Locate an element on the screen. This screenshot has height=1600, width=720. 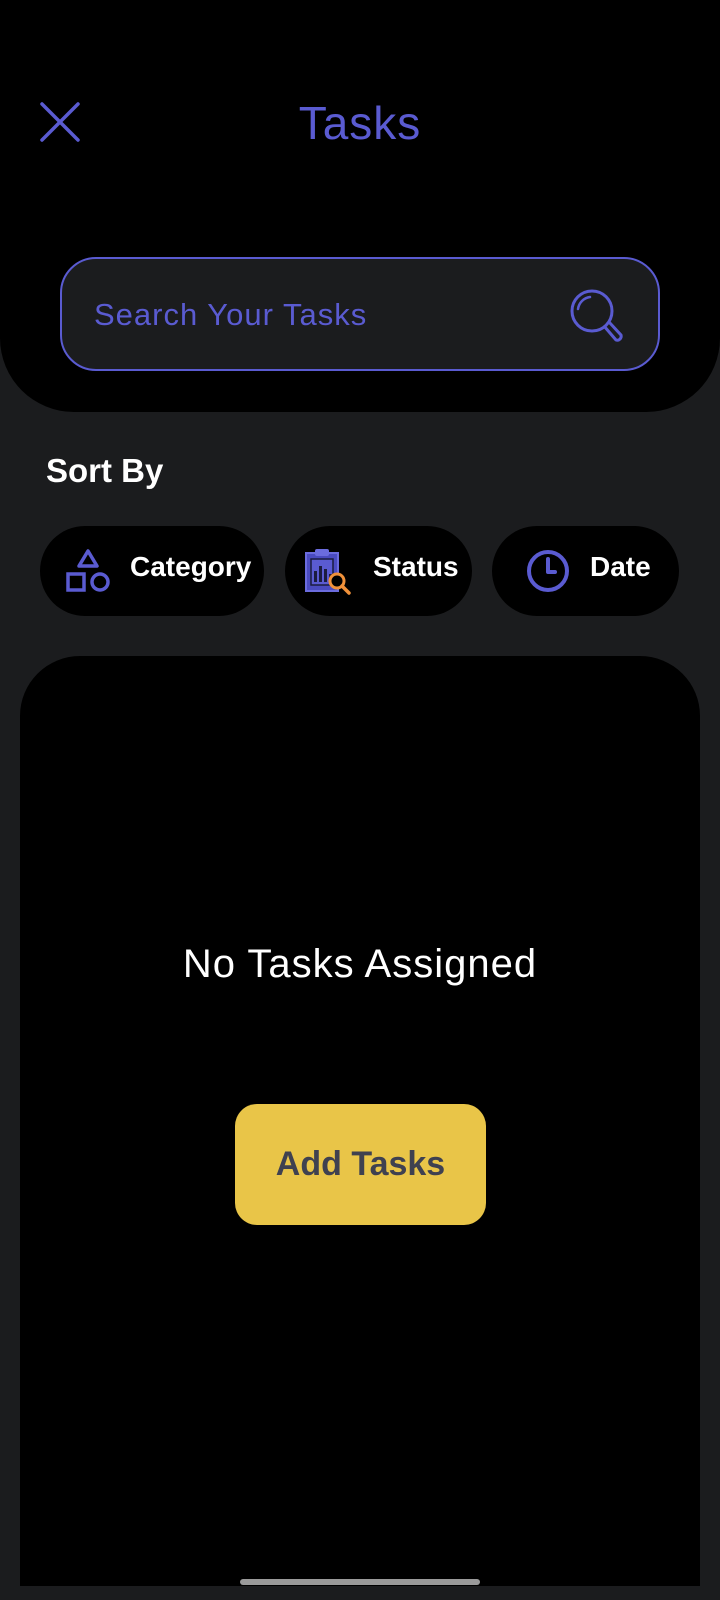
search-box is located at coordinates (360, 314).